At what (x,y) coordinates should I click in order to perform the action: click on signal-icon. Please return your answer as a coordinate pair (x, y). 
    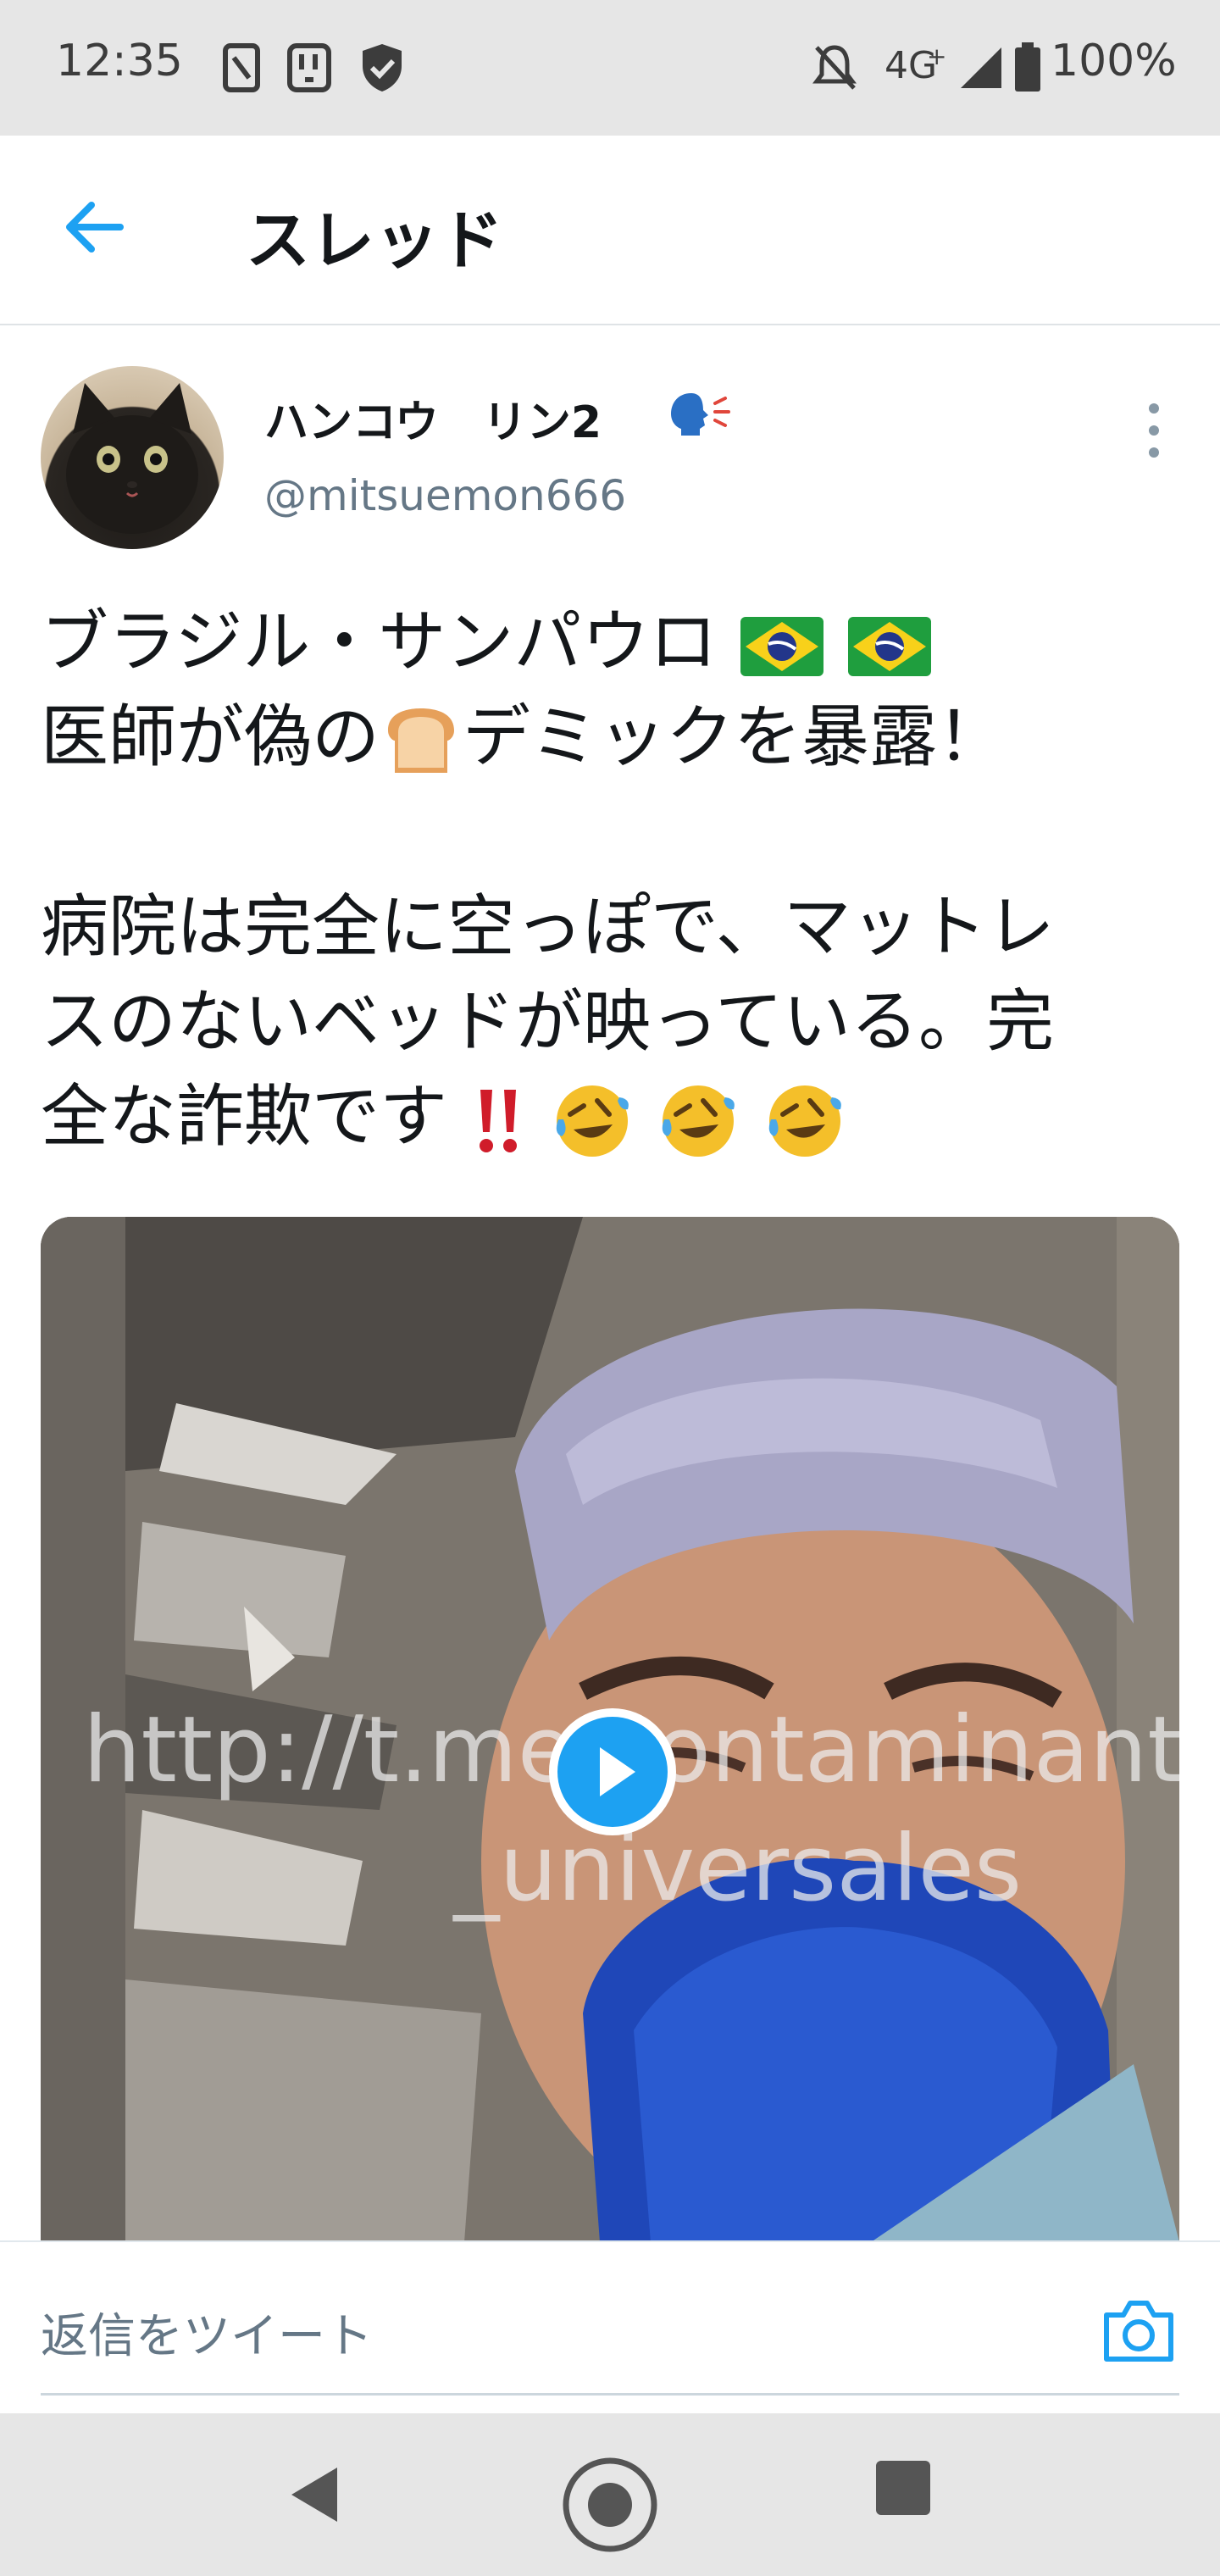
    Looking at the image, I should click on (981, 67).